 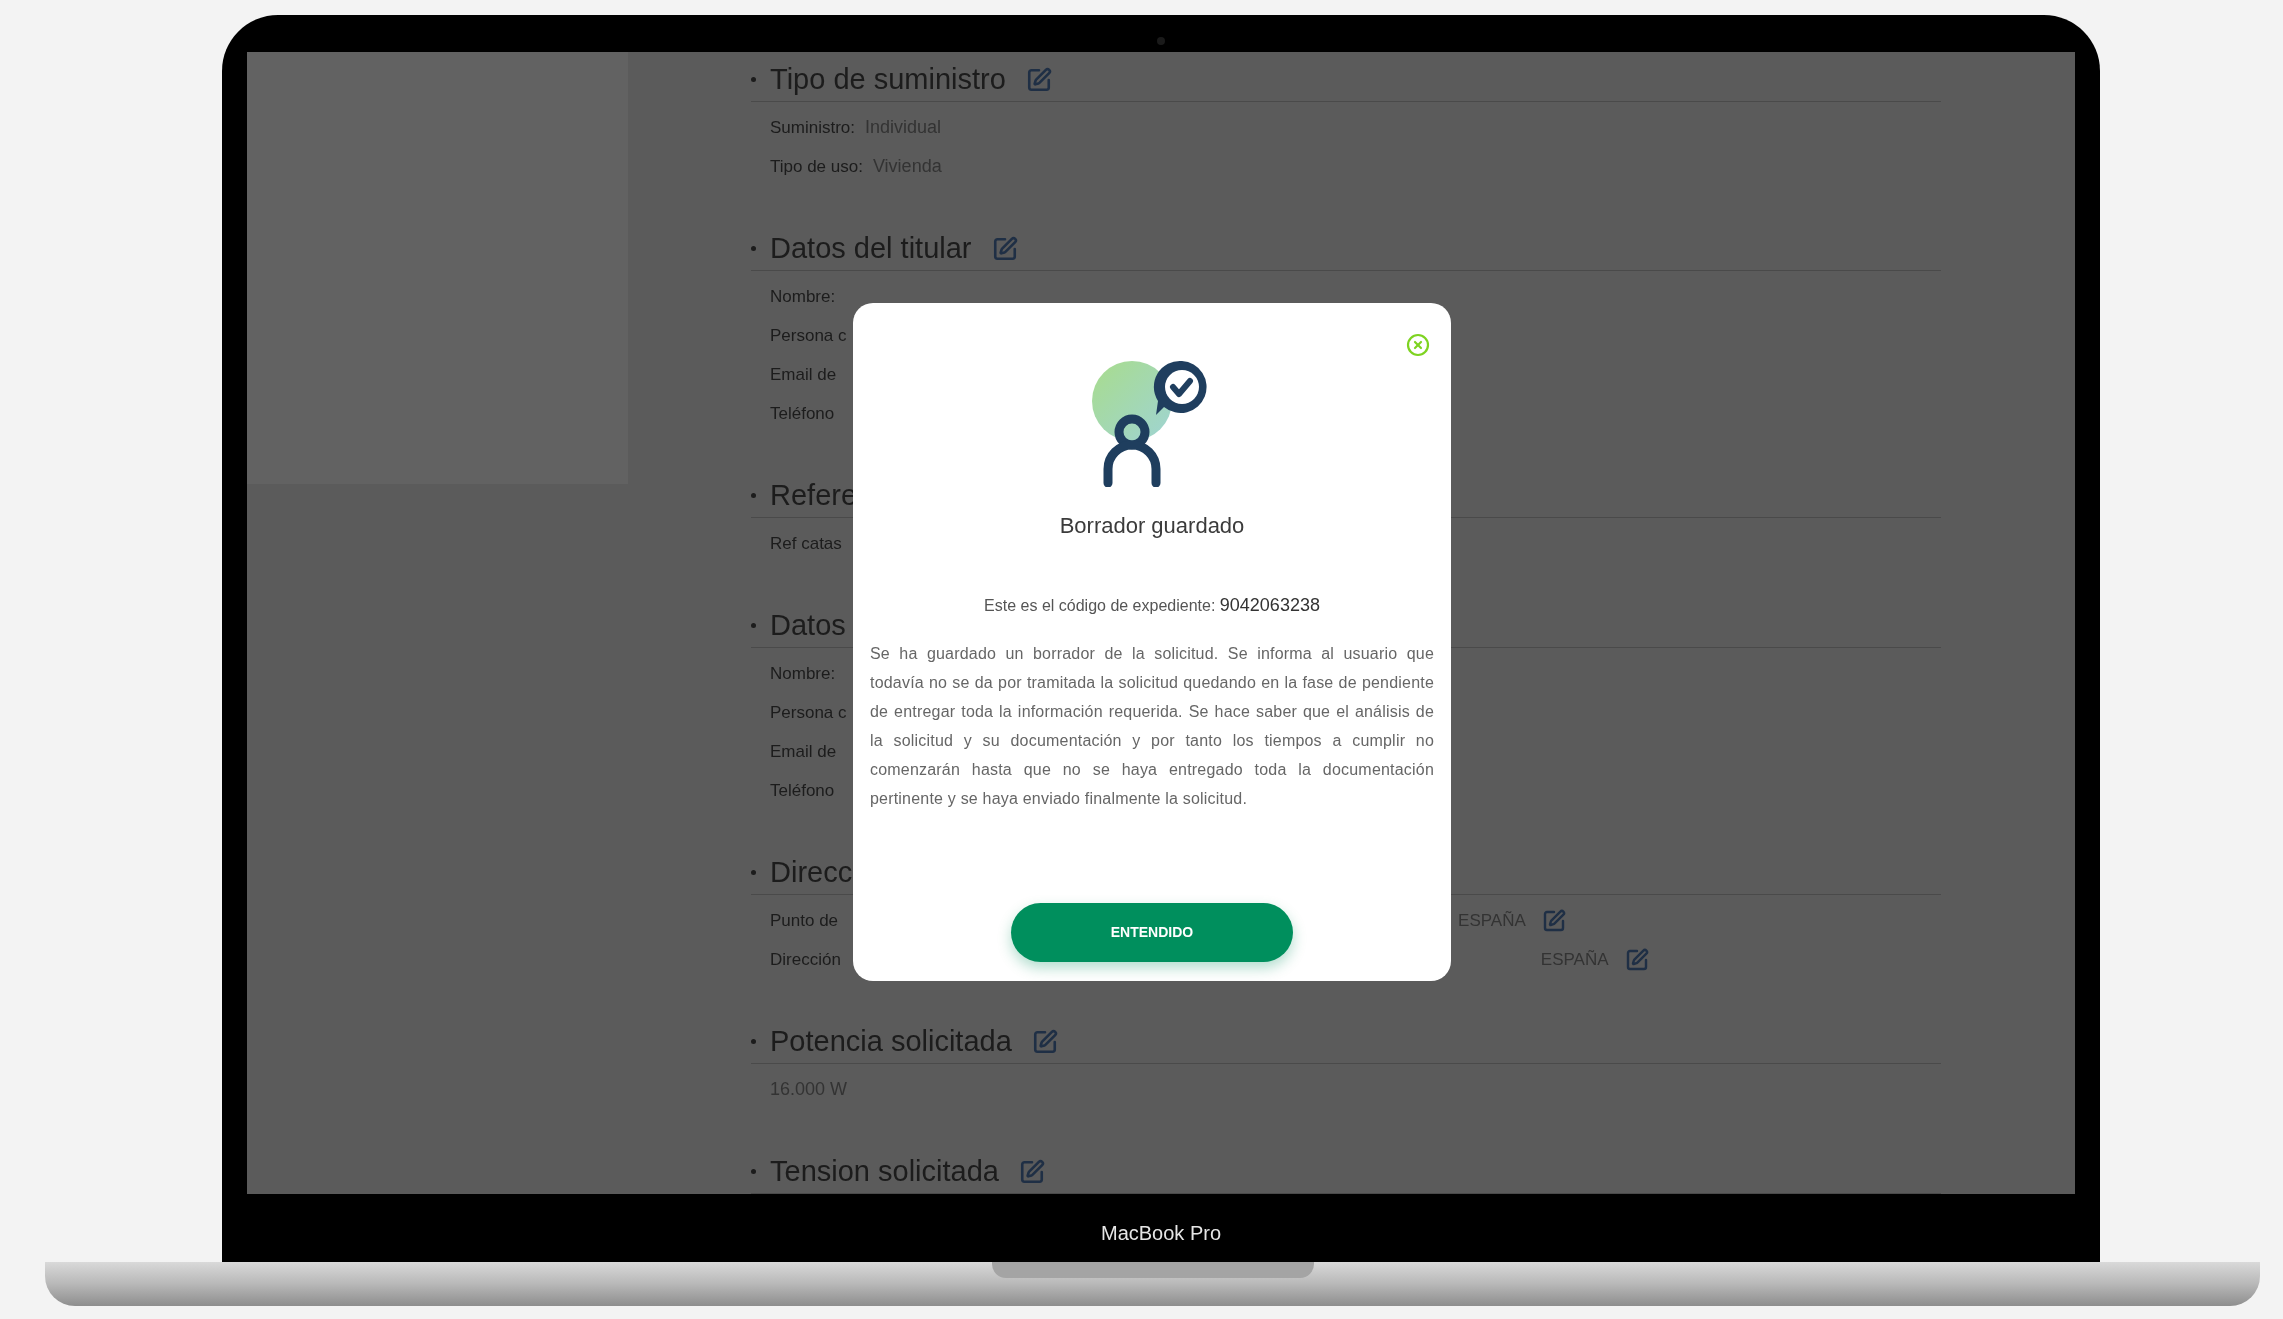 I want to click on code-text: Este es el código de expediente: 9042063238, so click(x=1152, y=605).